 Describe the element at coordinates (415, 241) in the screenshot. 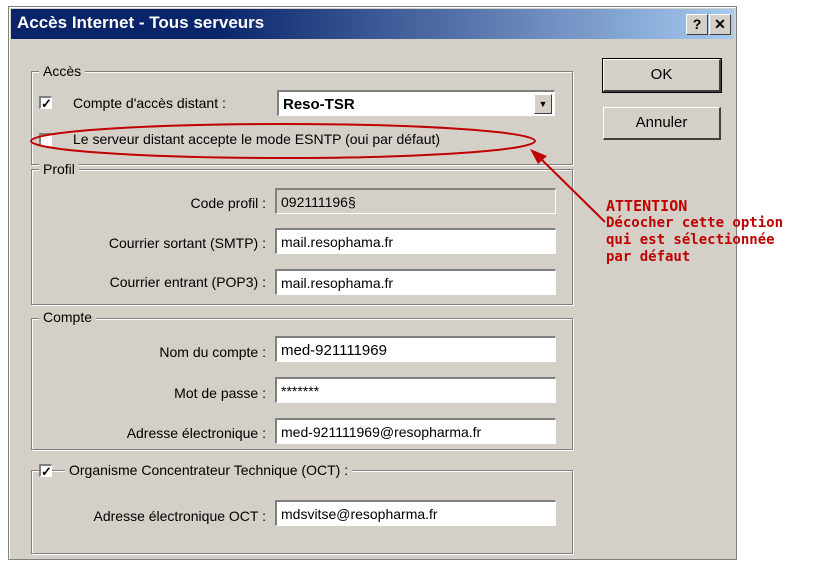

I see `smtp-field: mail.resophama.fr` at that location.